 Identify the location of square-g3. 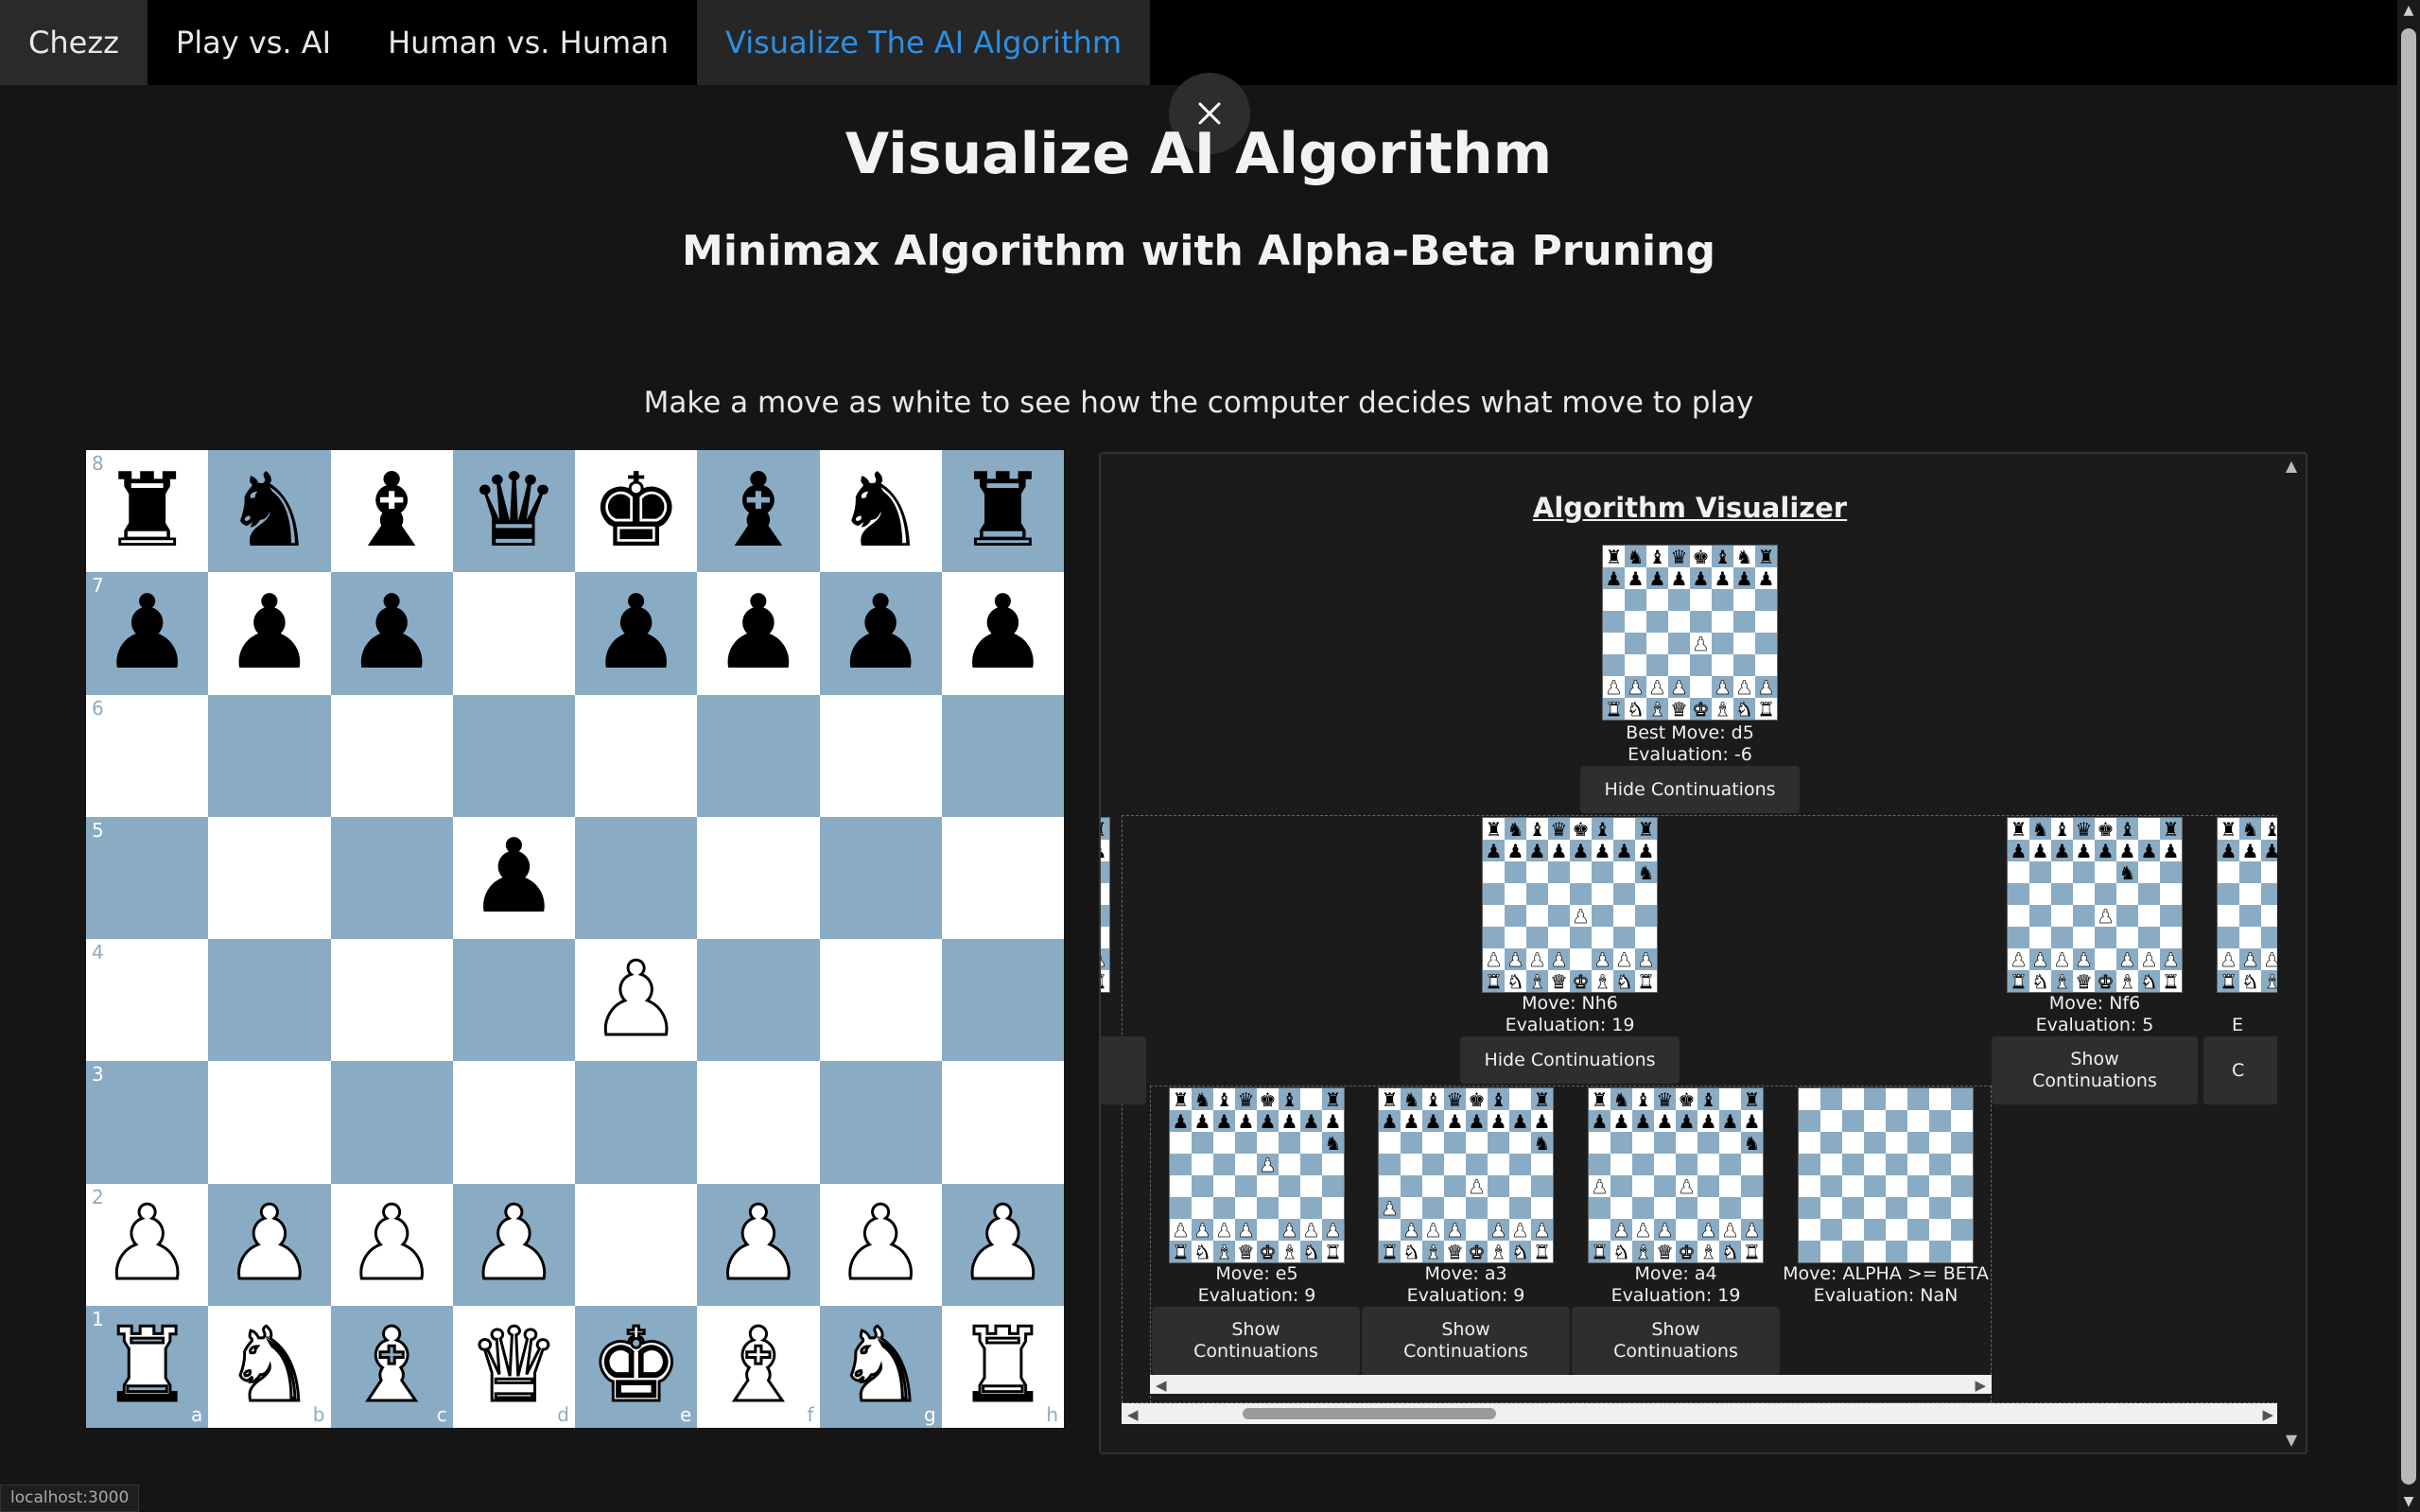
(880, 1122).